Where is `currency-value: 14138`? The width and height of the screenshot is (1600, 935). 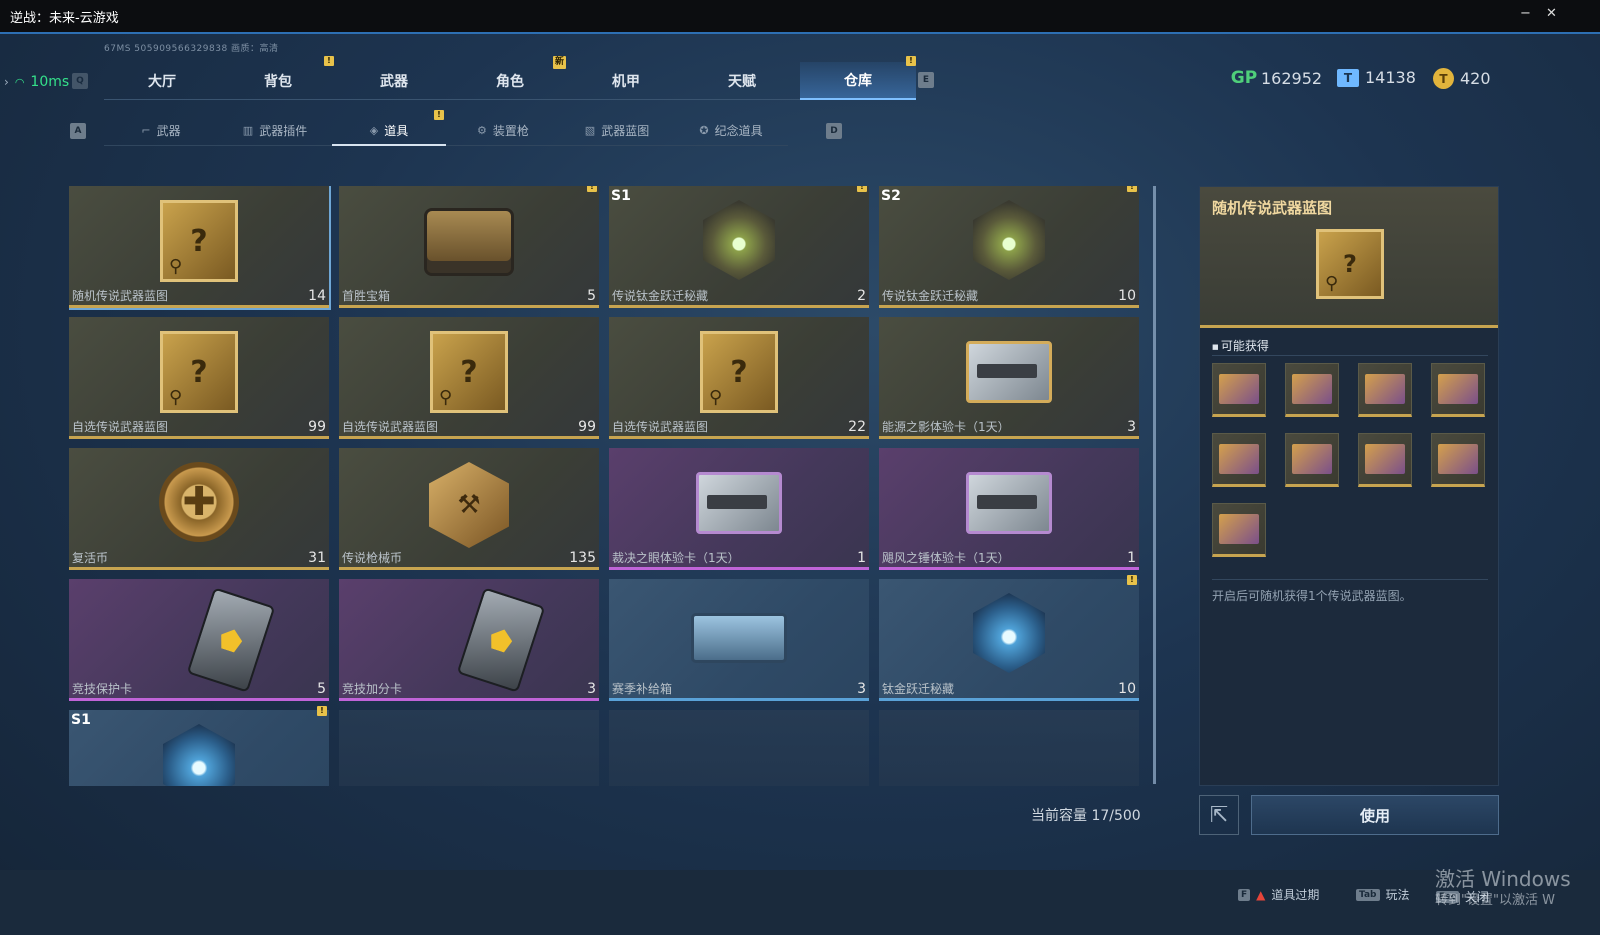 currency-value: 14138 is located at coordinates (1390, 77).